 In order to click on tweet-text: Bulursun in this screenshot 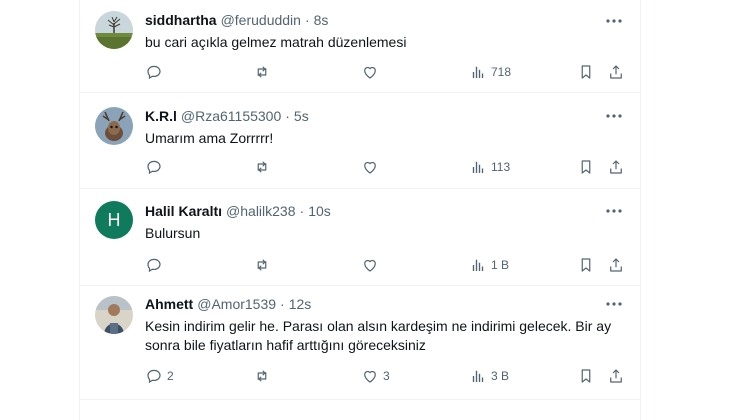, I will do `click(173, 233)`.